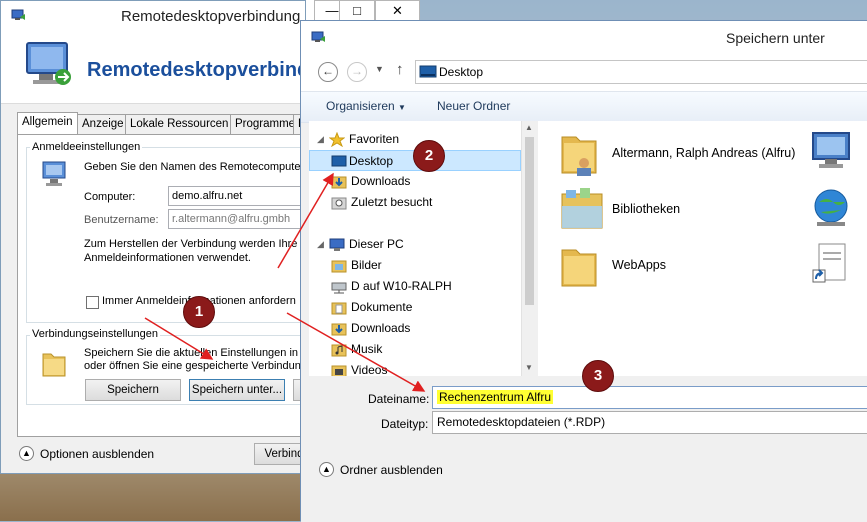  I want to click on arrow-to-desktop, so click(305, 220).